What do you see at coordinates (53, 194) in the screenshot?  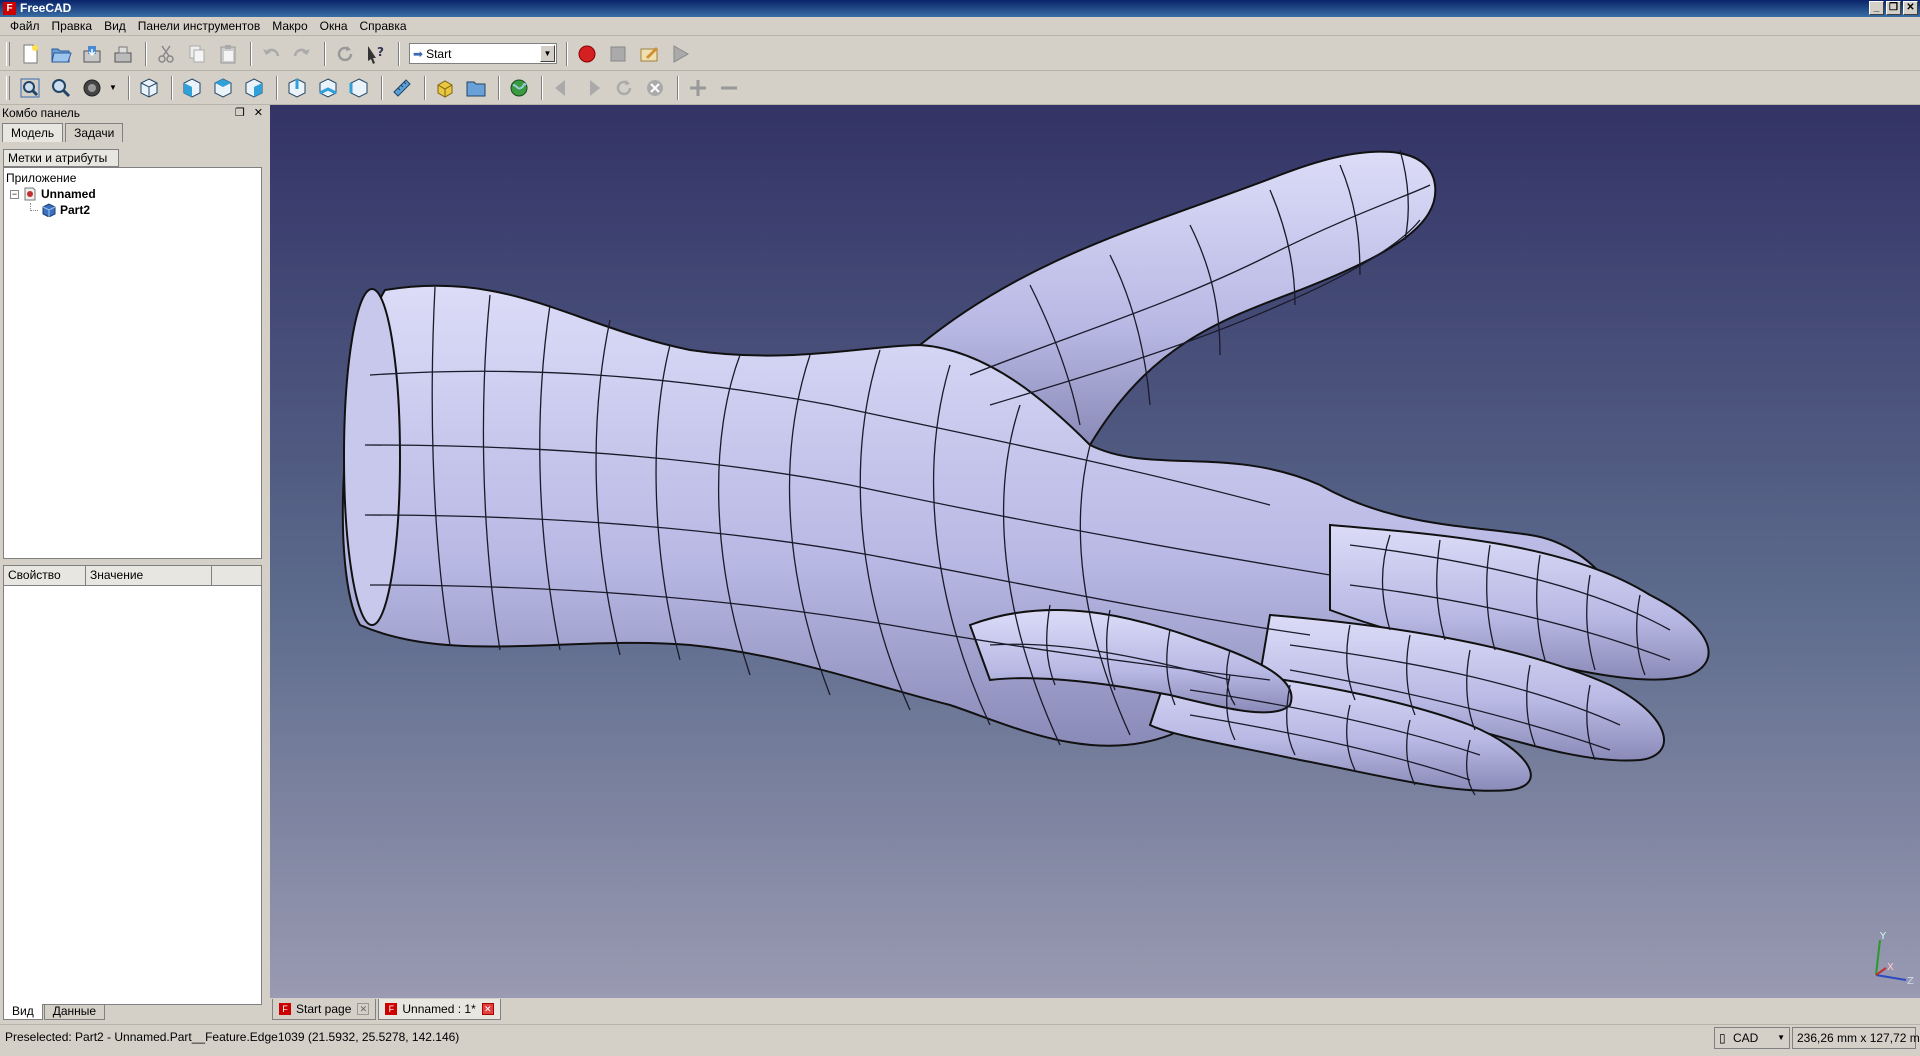 I see `tree-item-document: − Unnamed` at bounding box center [53, 194].